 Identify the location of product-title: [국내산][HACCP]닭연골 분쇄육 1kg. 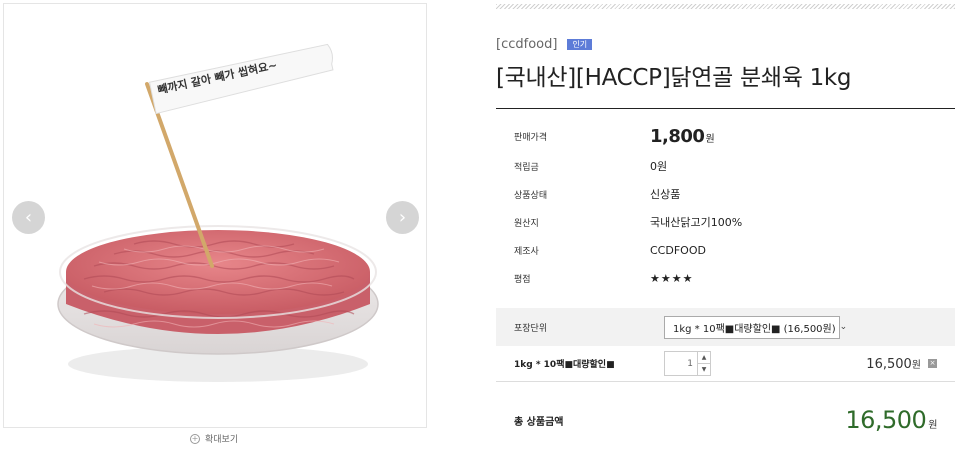
(674, 78).